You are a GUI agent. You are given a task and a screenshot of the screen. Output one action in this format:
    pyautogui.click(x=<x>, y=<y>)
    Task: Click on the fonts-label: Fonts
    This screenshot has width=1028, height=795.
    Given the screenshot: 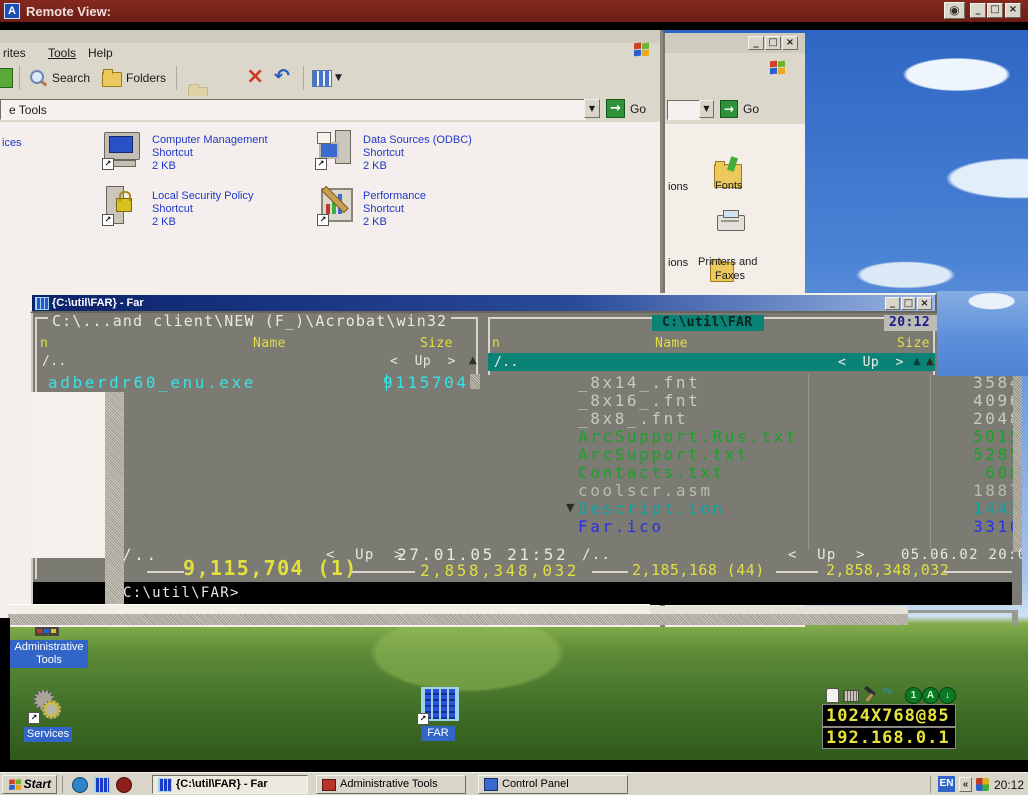 What is the action you would take?
    pyautogui.click(x=729, y=186)
    